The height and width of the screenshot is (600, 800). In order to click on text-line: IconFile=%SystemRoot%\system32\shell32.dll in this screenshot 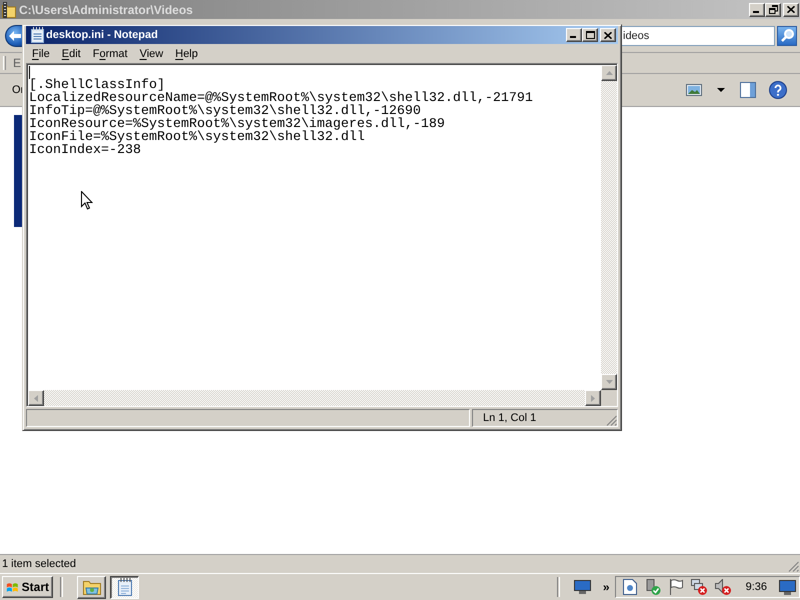, I will do `click(197, 137)`.